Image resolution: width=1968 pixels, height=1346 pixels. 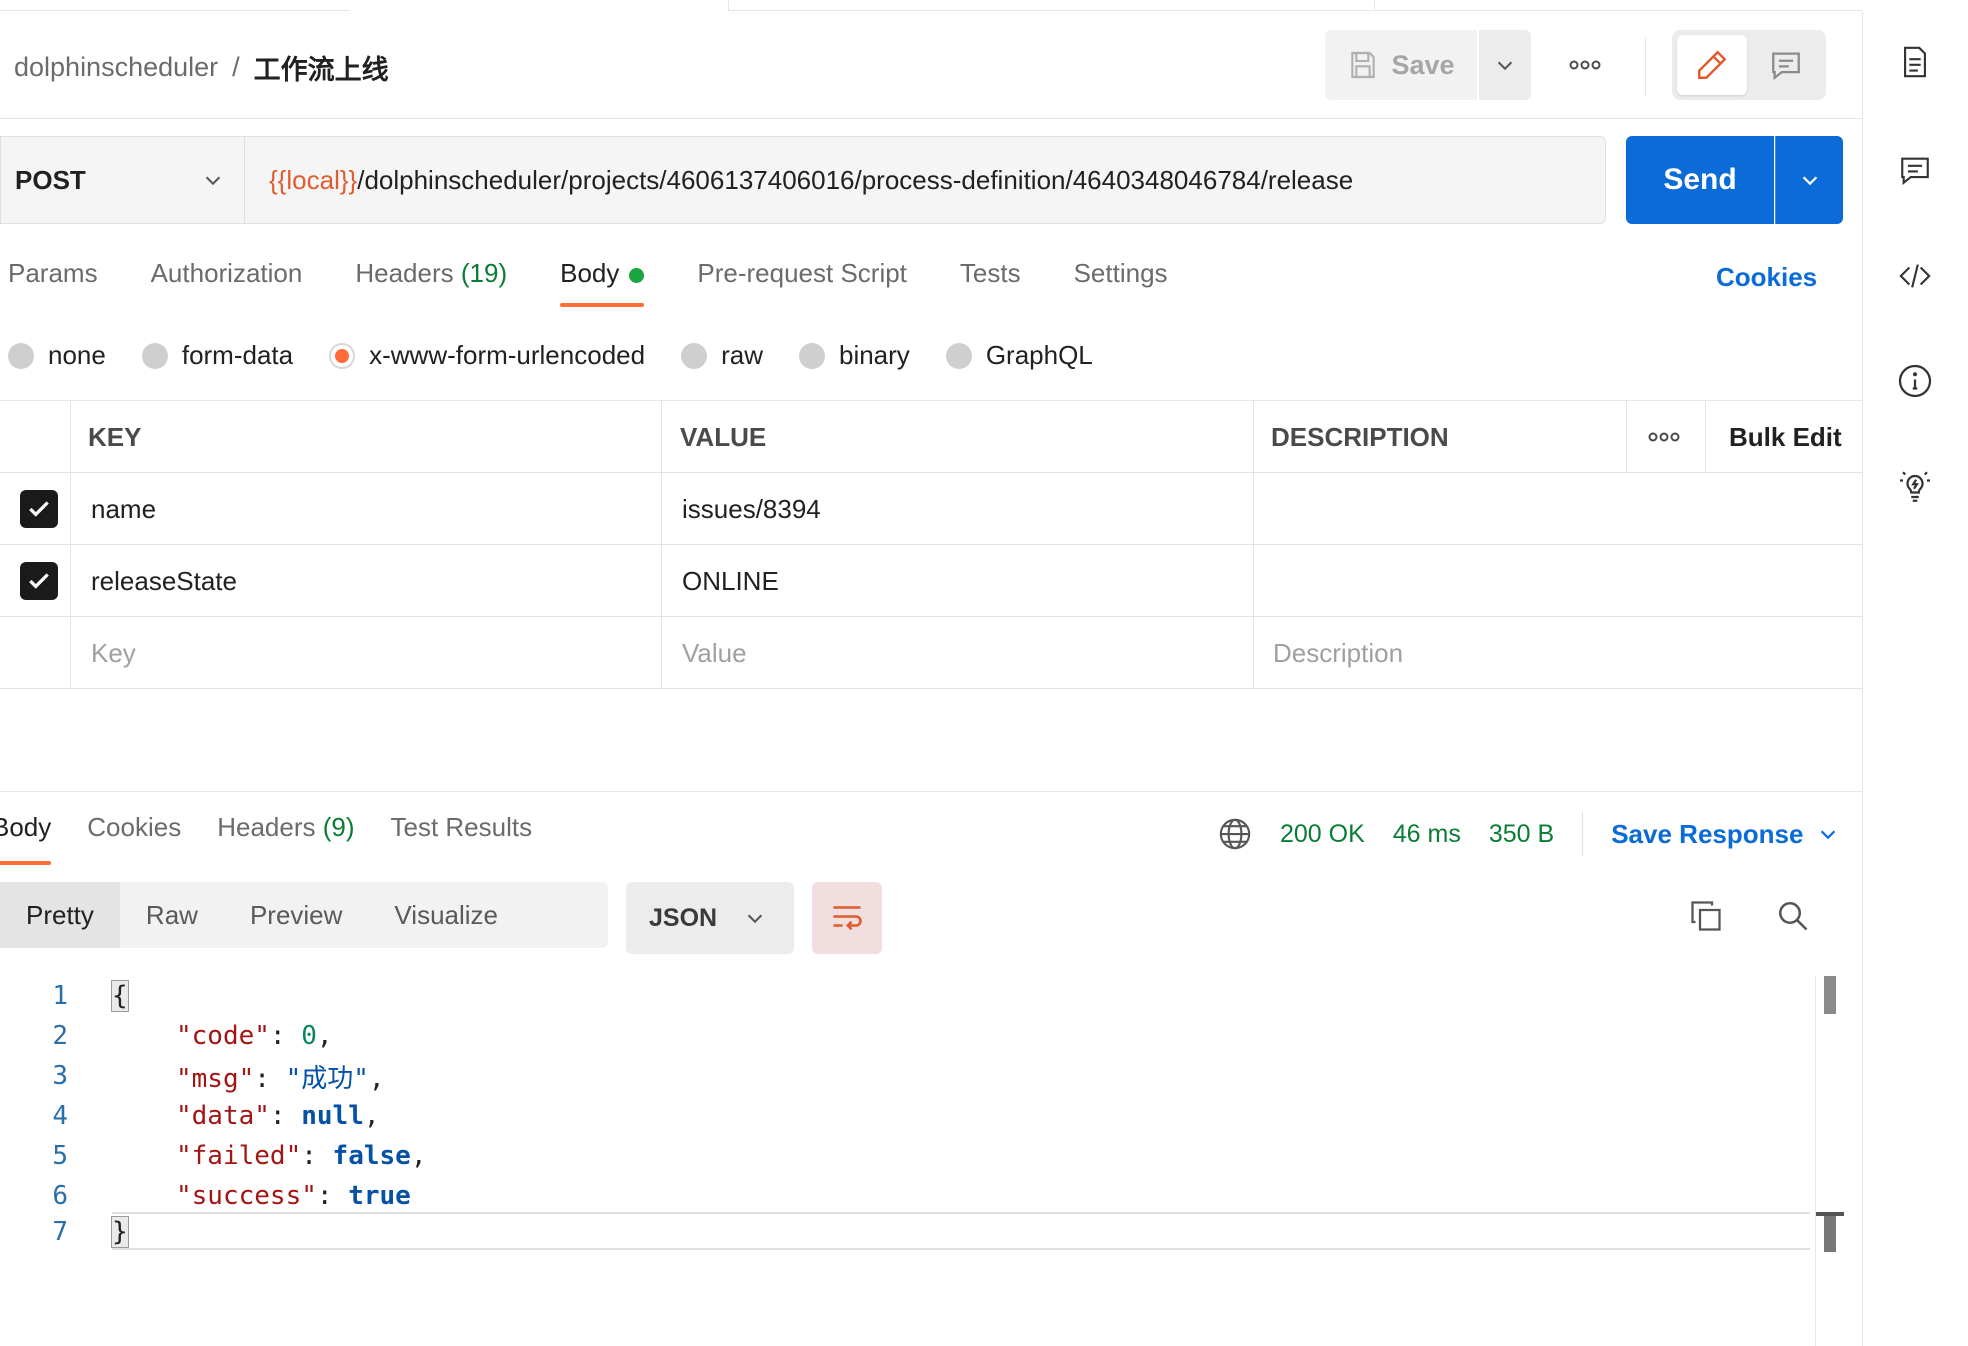 What do you see at coordinates (990, 282) in the screenshot?
I see `tab-tests: Tests` at bounding box center [990, 282].